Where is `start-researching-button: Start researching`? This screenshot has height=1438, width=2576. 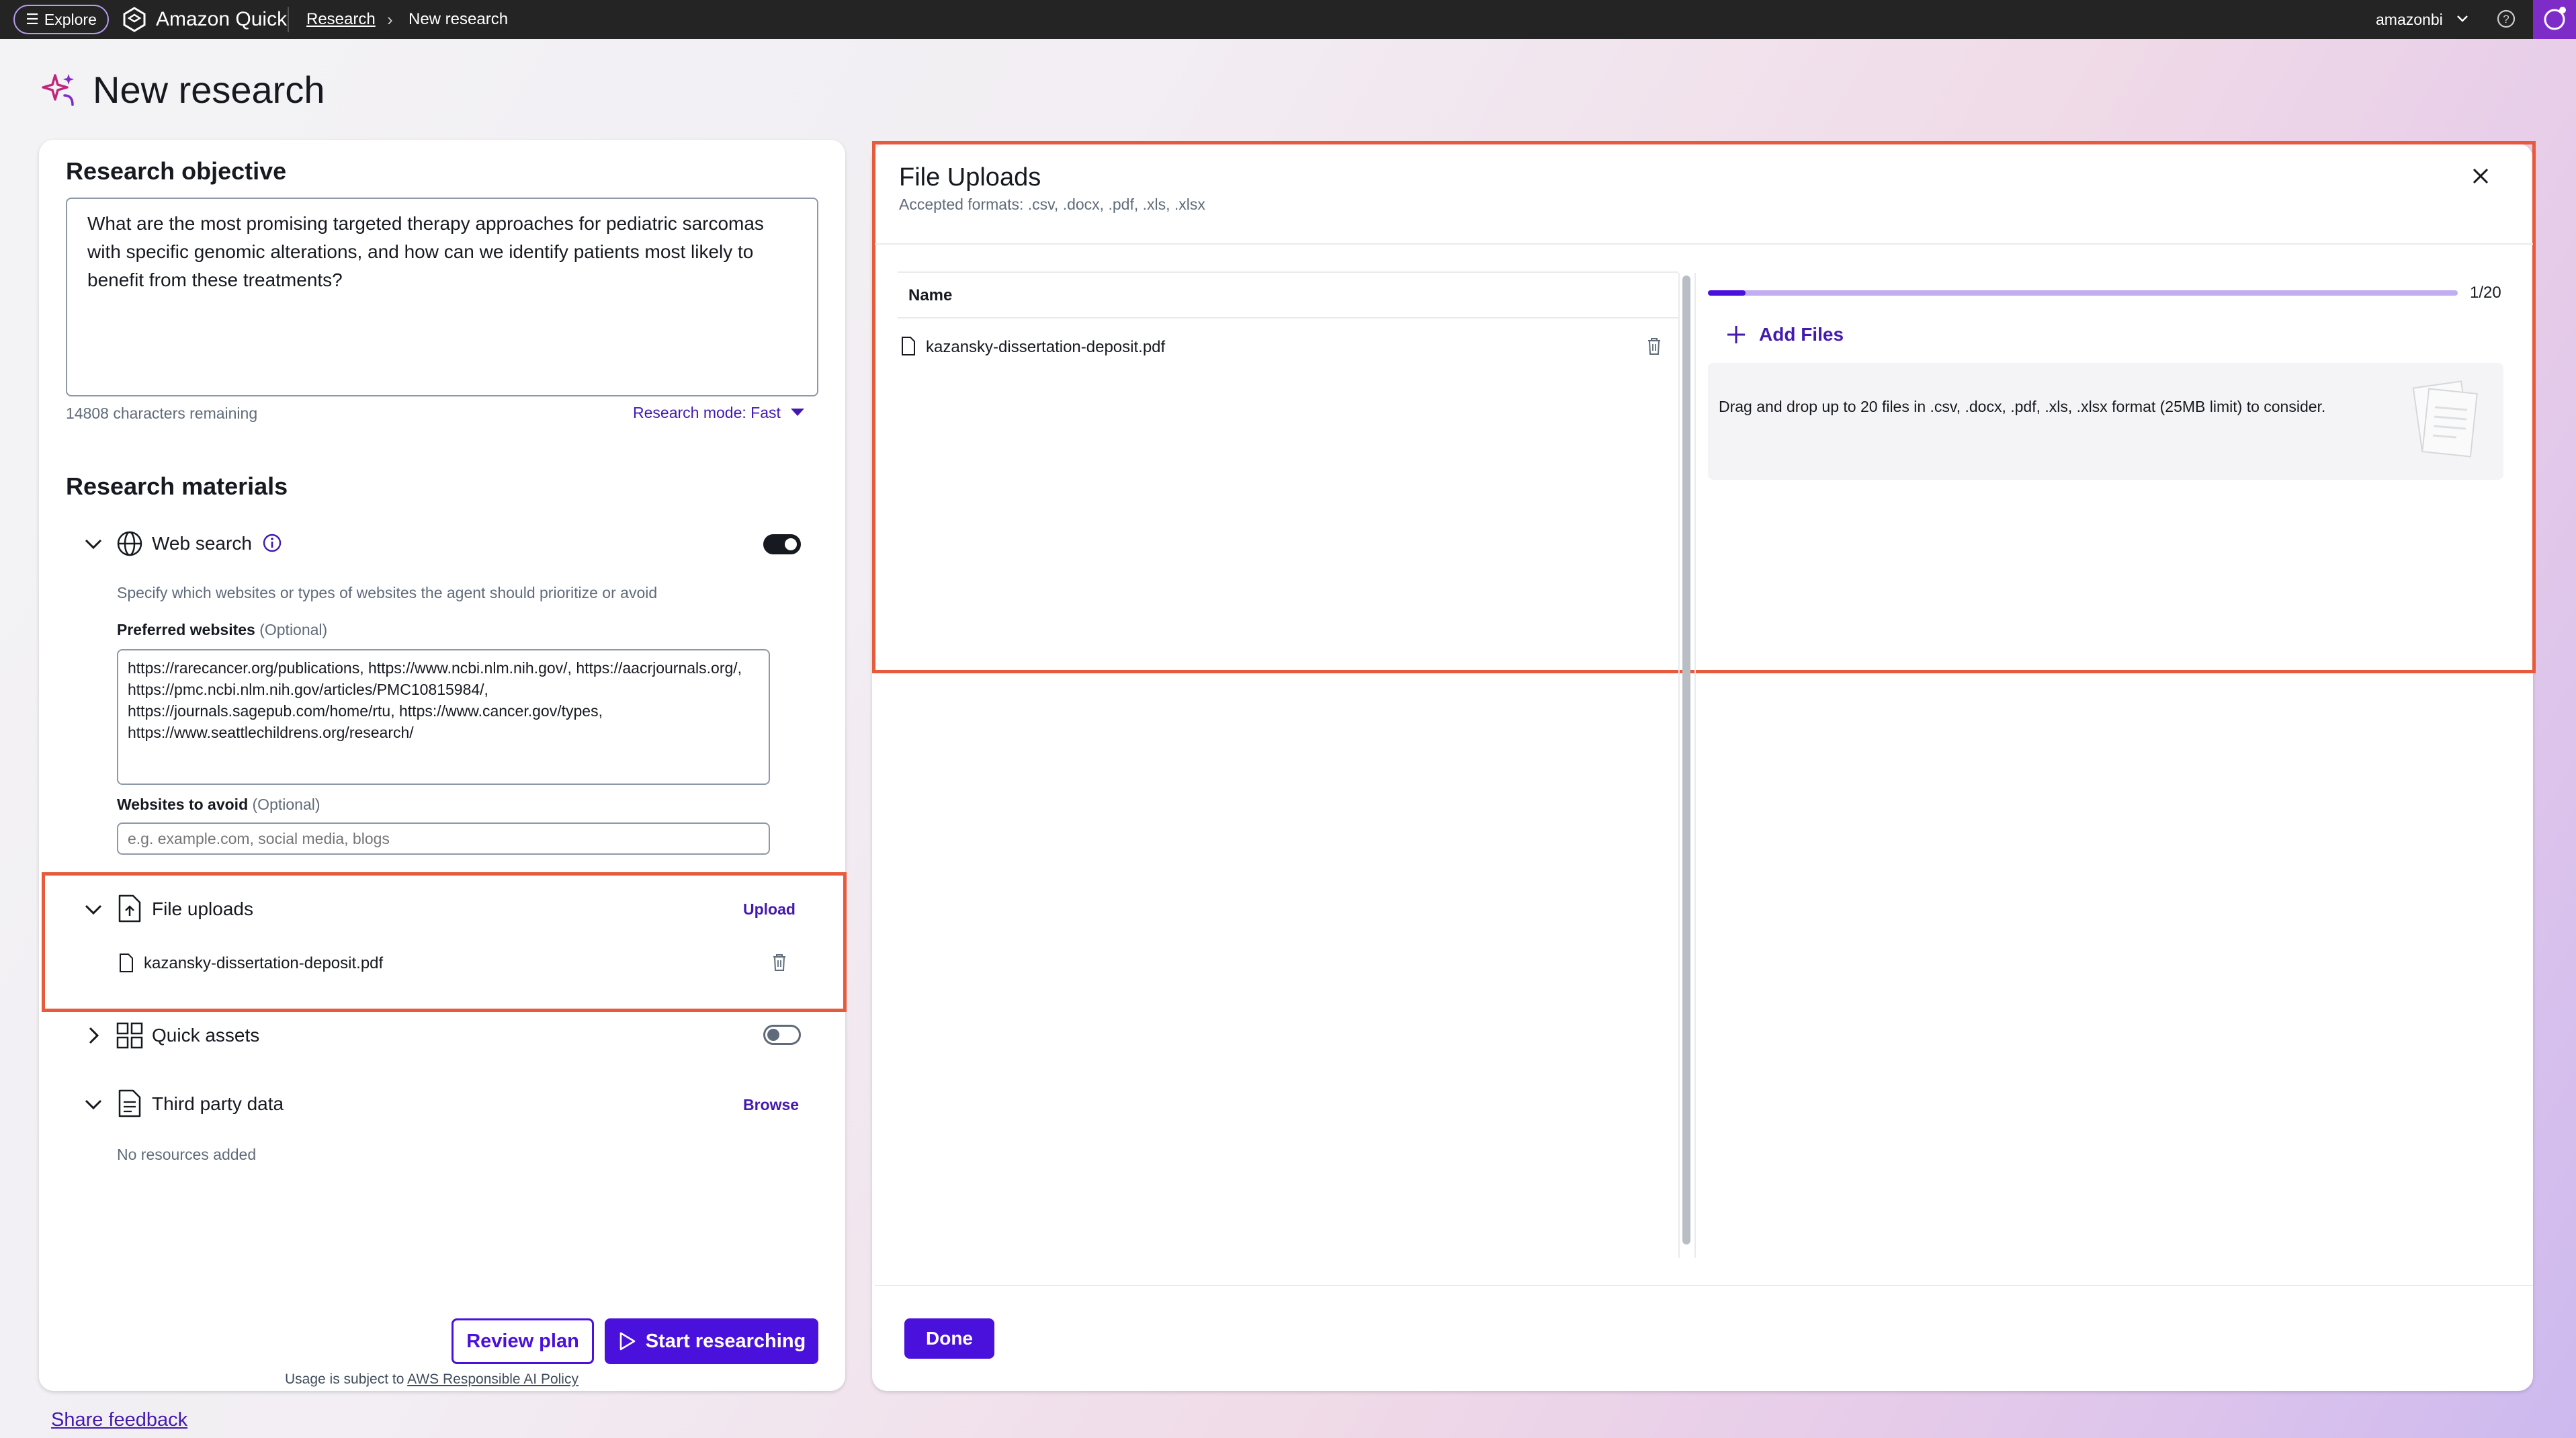
start-researching-button: Start researching is located at coordinates (711, 1341).